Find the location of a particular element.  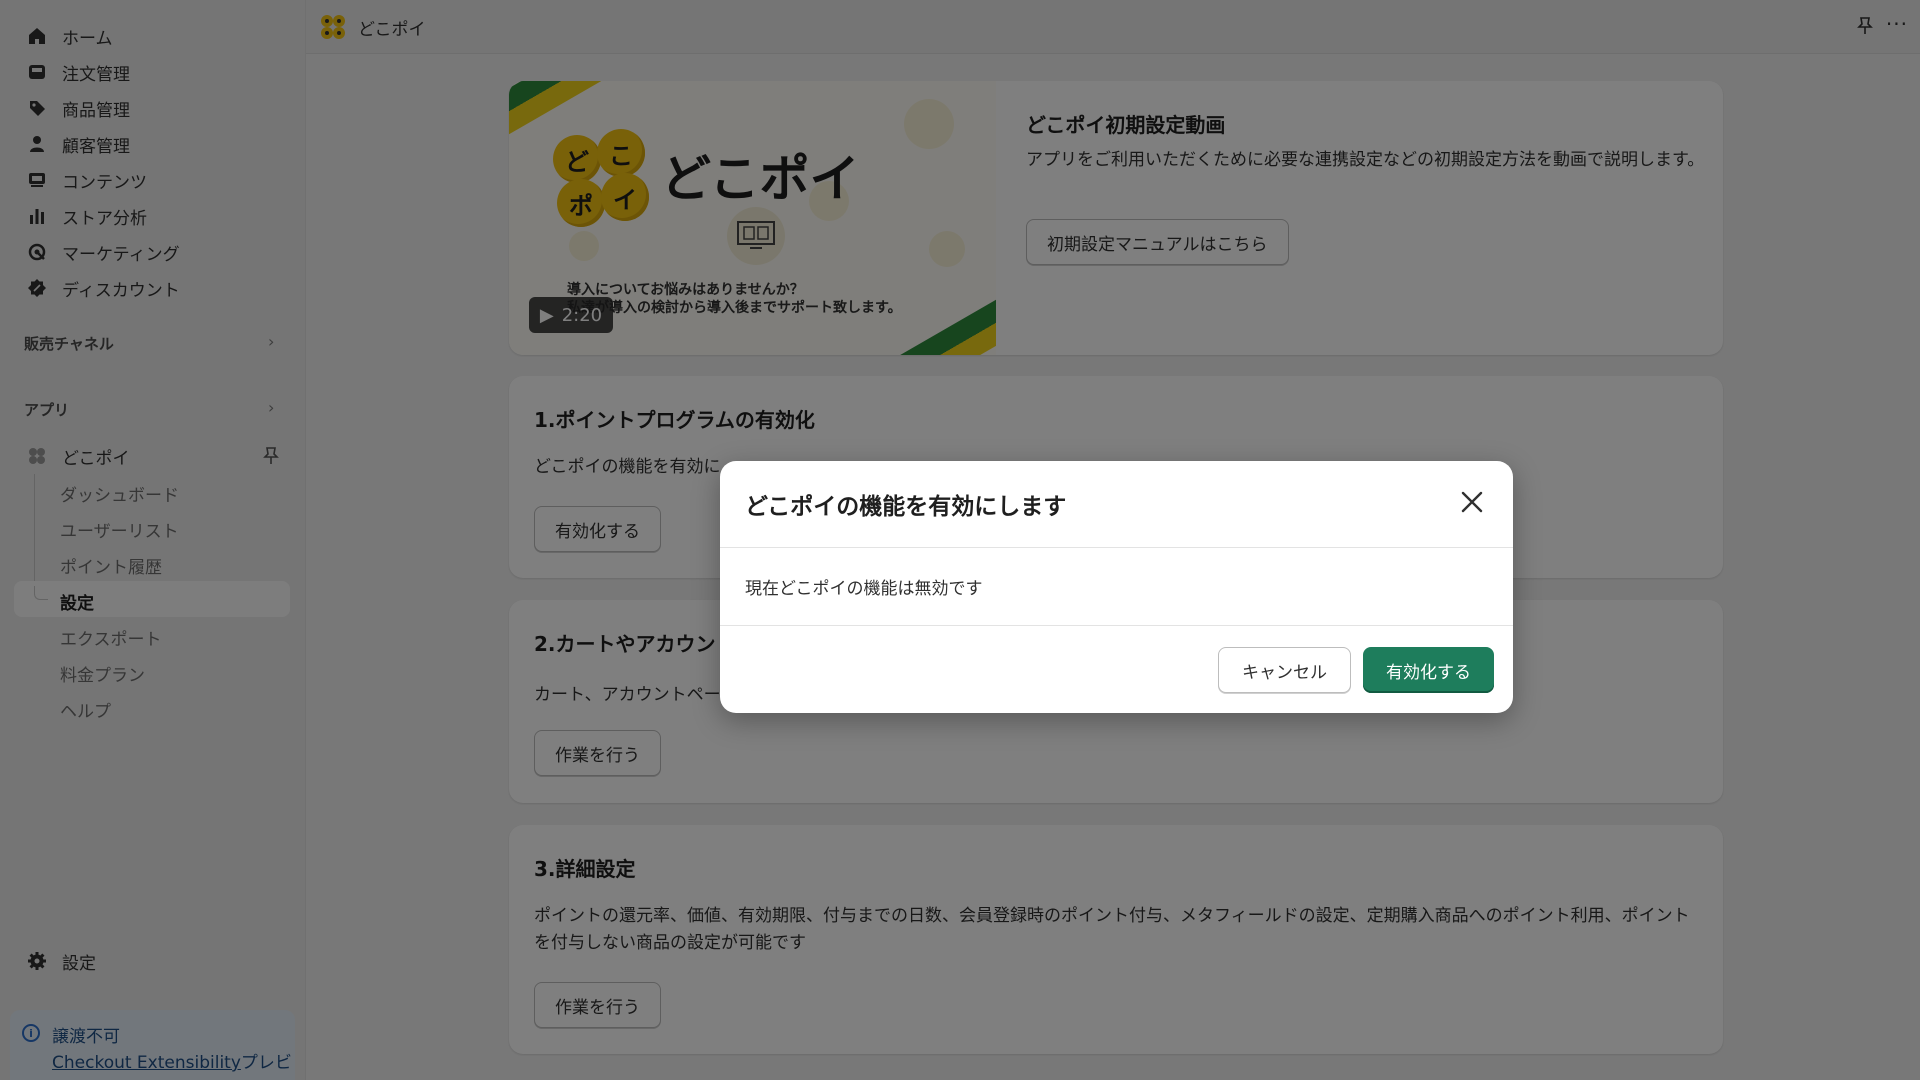

cancel-button: キャンセル is located at coordinates (1284, 670).